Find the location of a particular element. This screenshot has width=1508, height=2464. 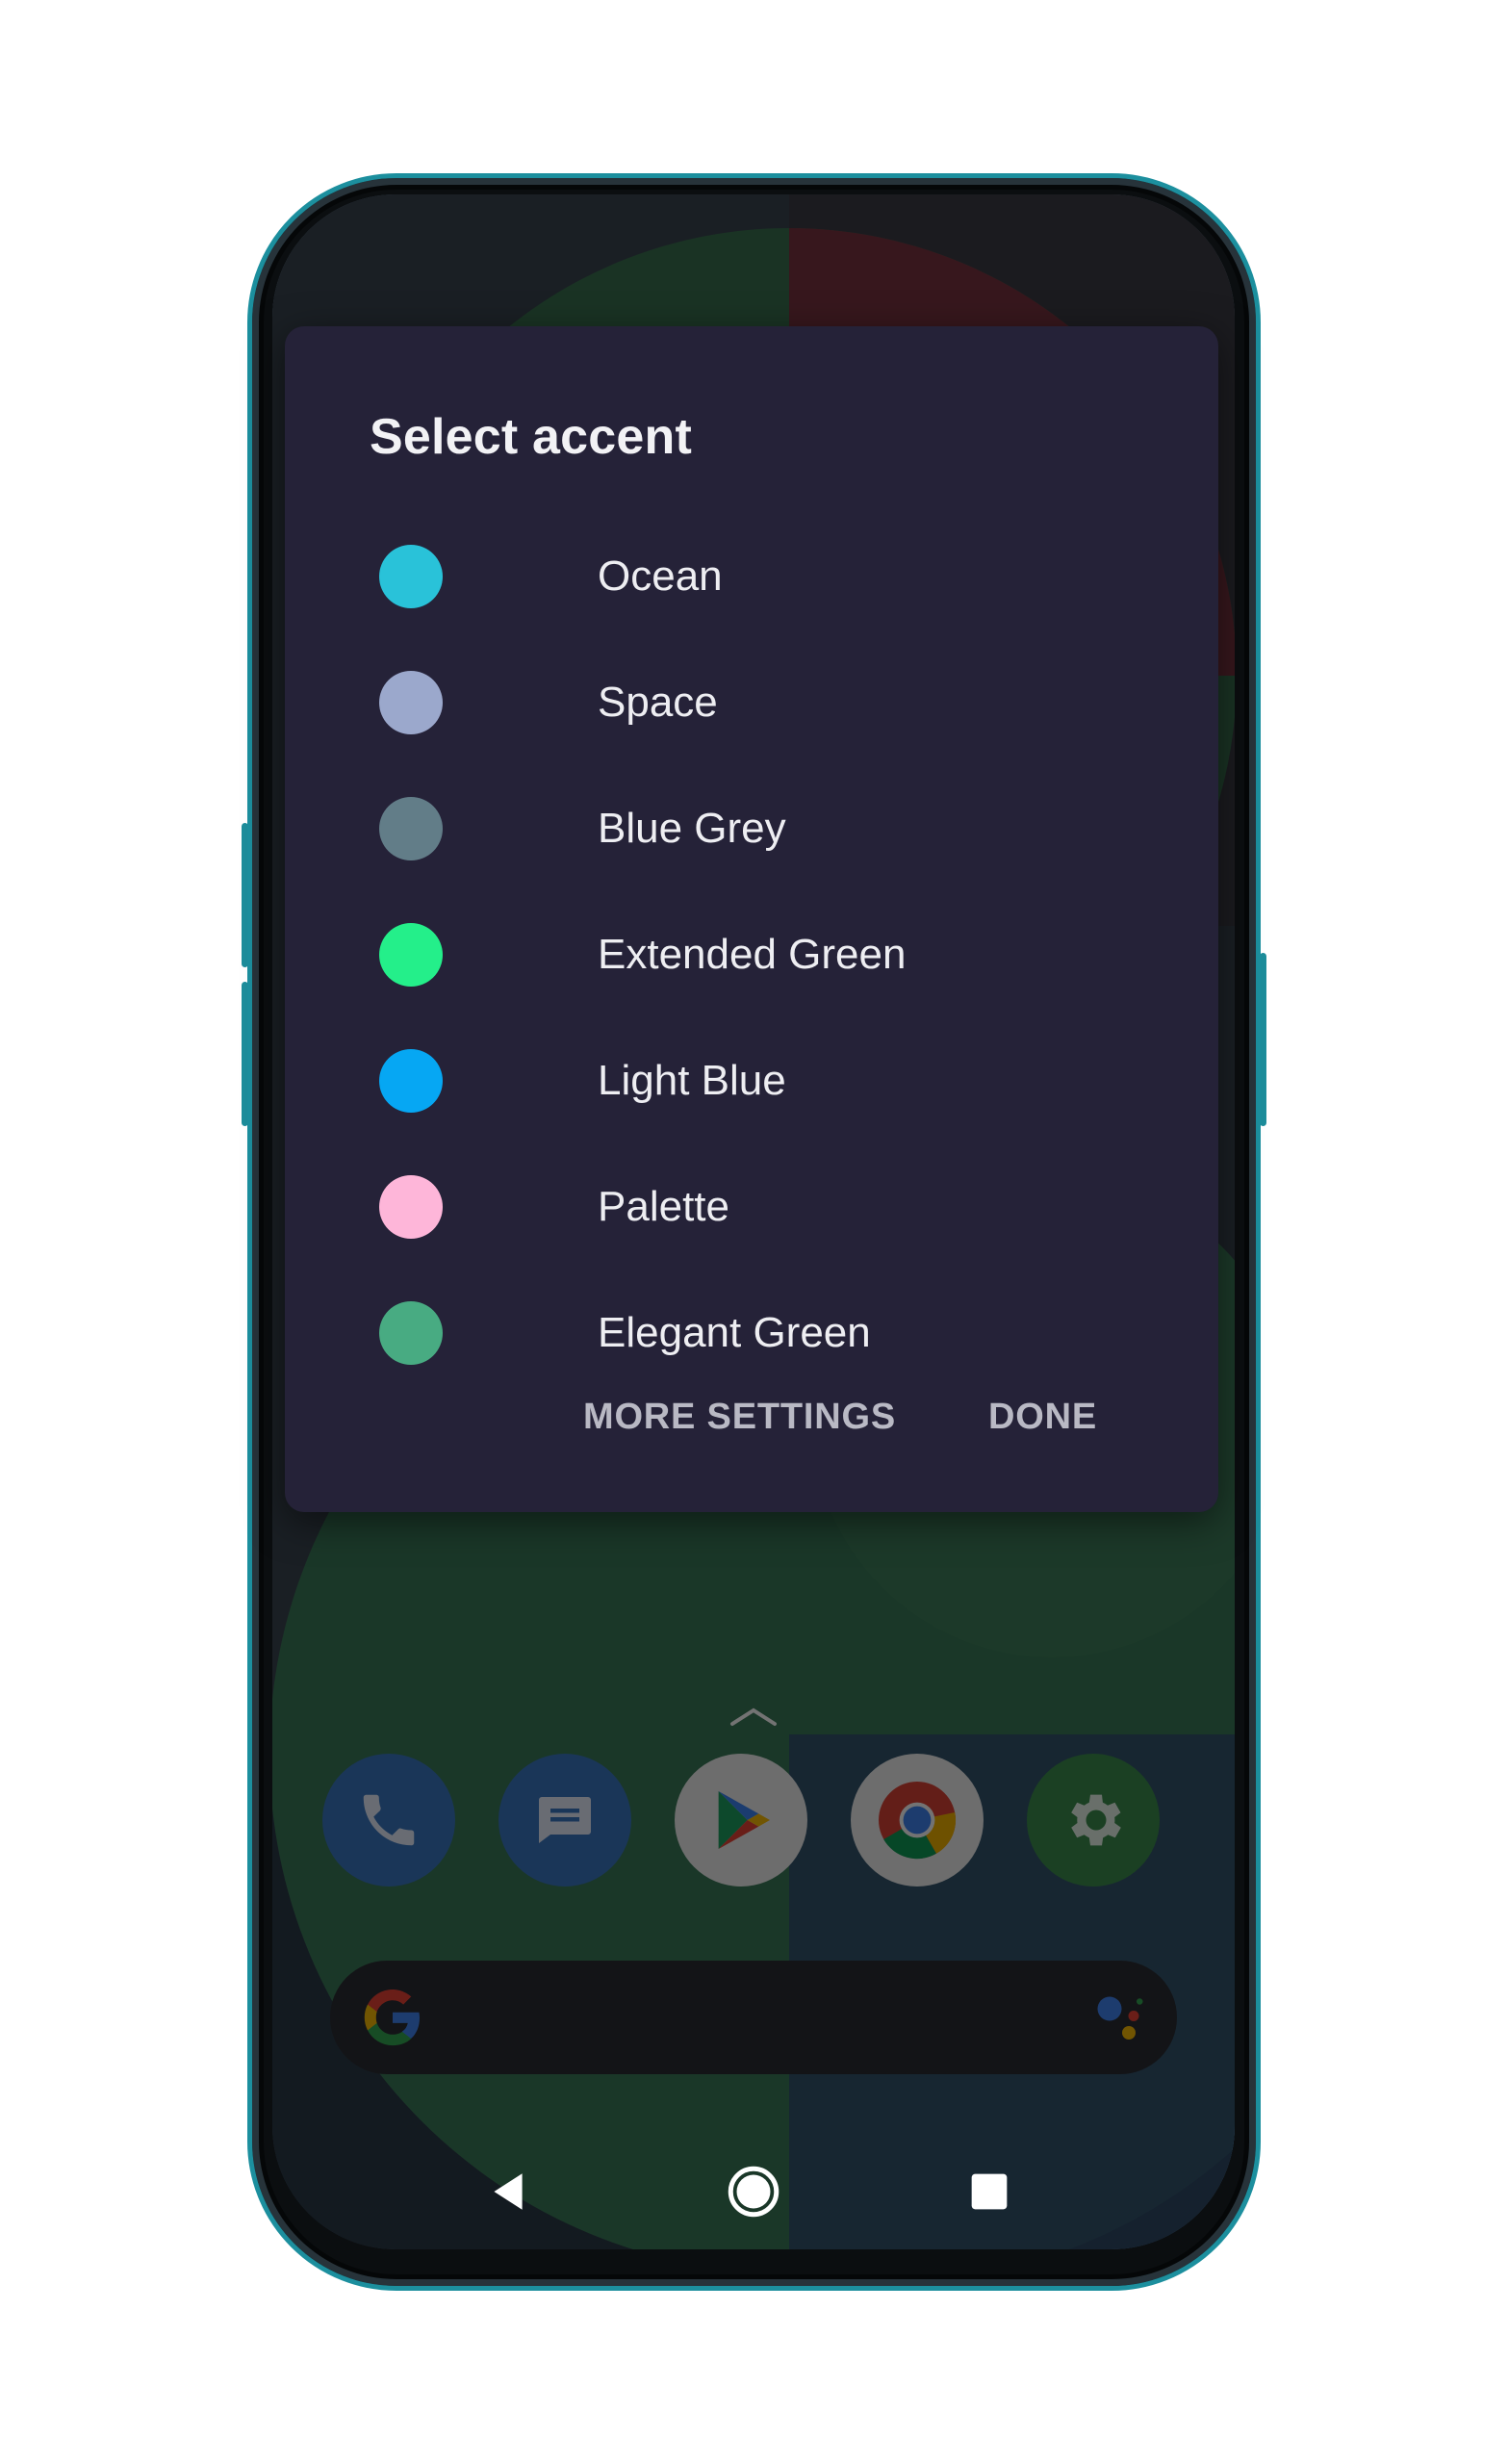

accent-option-ocean: Ocean is located at coordinates (752, 576).